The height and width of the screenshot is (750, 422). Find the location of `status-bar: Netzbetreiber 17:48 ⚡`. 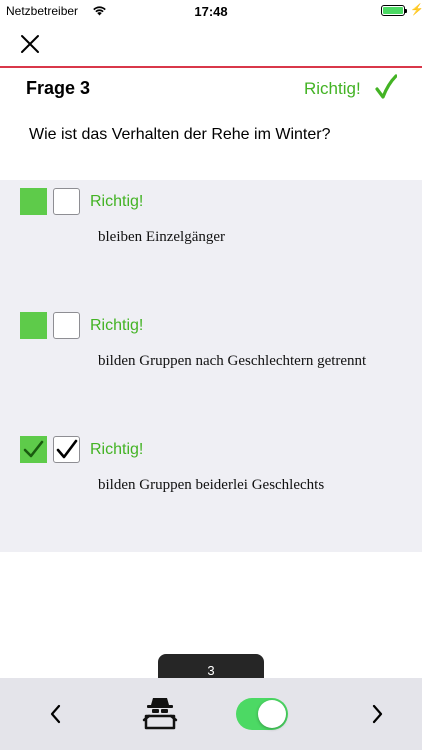

status-bar: Netzbetreiber 17:48 ⚡ is located at coordinates (211, 11).